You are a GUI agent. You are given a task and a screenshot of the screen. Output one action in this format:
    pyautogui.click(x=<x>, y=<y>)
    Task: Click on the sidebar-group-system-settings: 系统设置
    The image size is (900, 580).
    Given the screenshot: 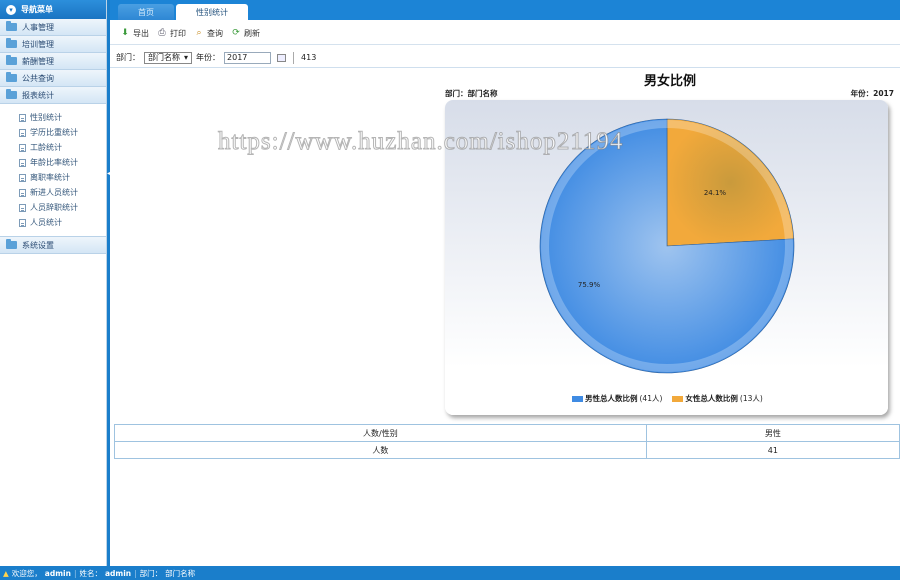 What is the action you would take?
    pyautogui.click(x=53, y=245)
    